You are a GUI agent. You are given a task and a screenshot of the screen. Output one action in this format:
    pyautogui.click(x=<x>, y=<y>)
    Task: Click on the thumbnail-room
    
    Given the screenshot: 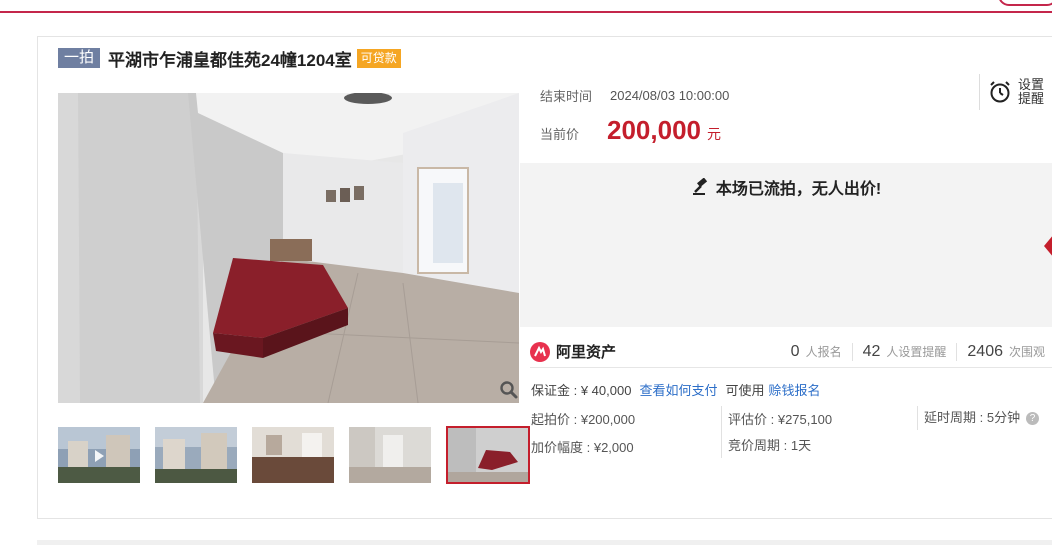 What is the action you would take?
    pyautogui.click(x=390, y=455)
    